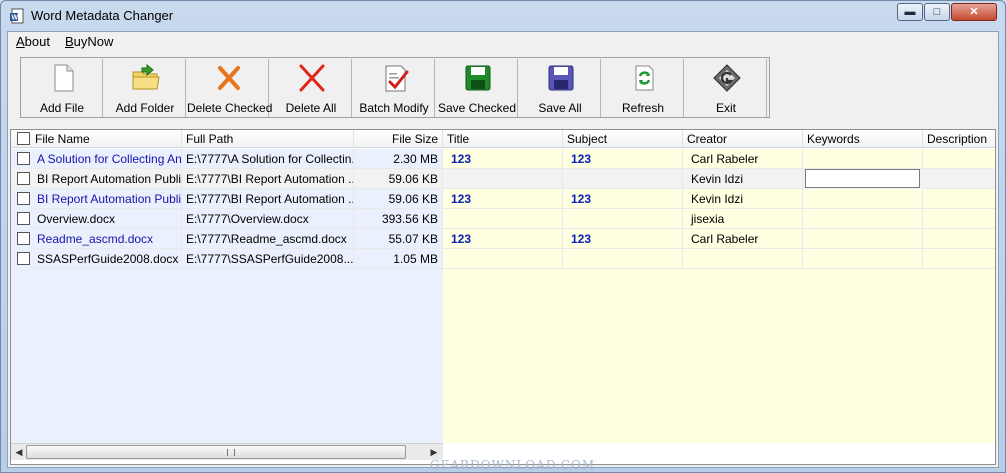  Describe the element at coordinates (397, 78) in the screenshot. I see `batch-modify-icon` at that location.